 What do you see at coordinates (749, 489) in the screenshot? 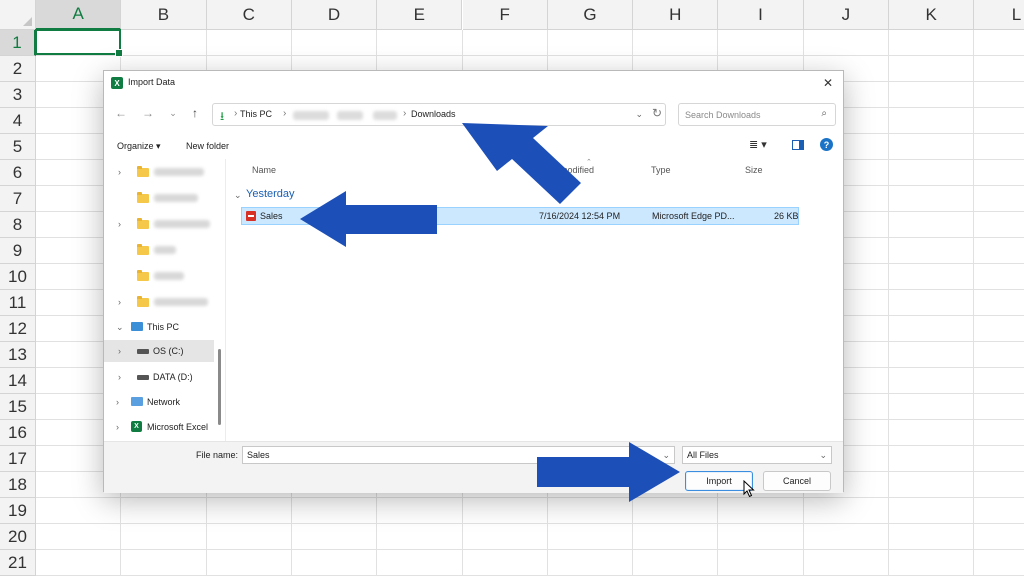
I see `mouse-cursor-icon` at bounding box center [749, 489].